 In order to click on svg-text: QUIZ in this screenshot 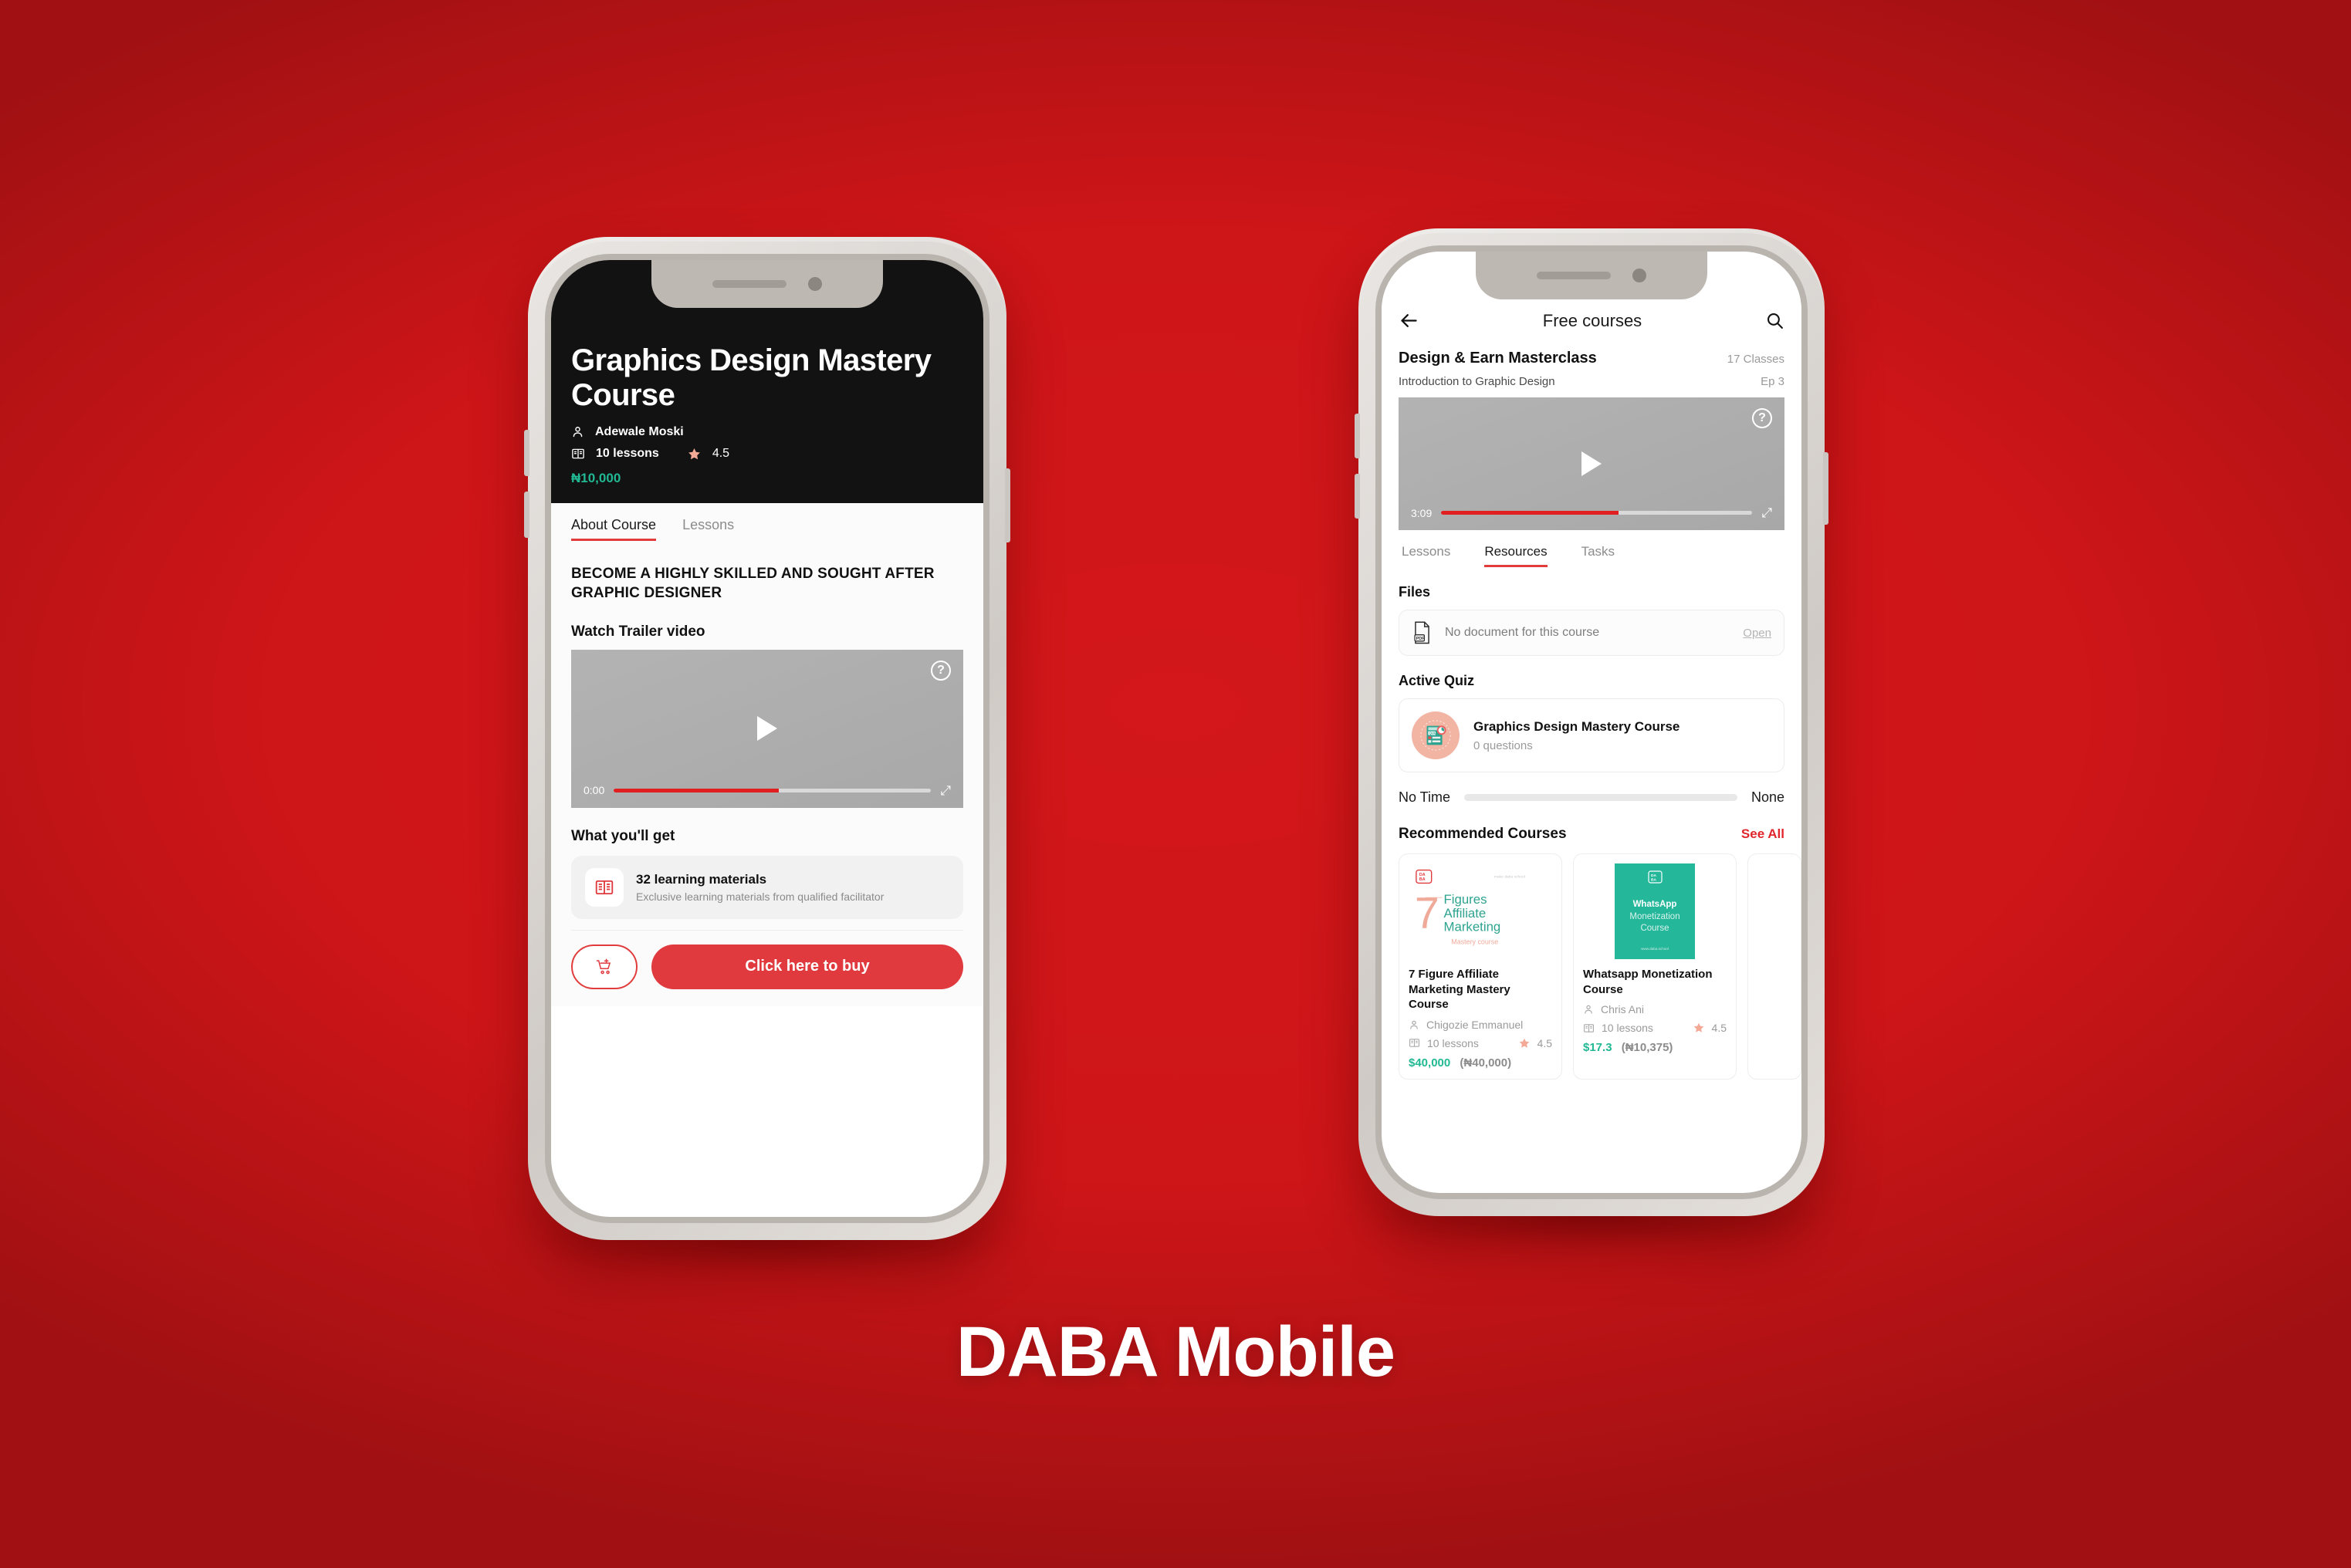, I will do `click(1433, 733)`.